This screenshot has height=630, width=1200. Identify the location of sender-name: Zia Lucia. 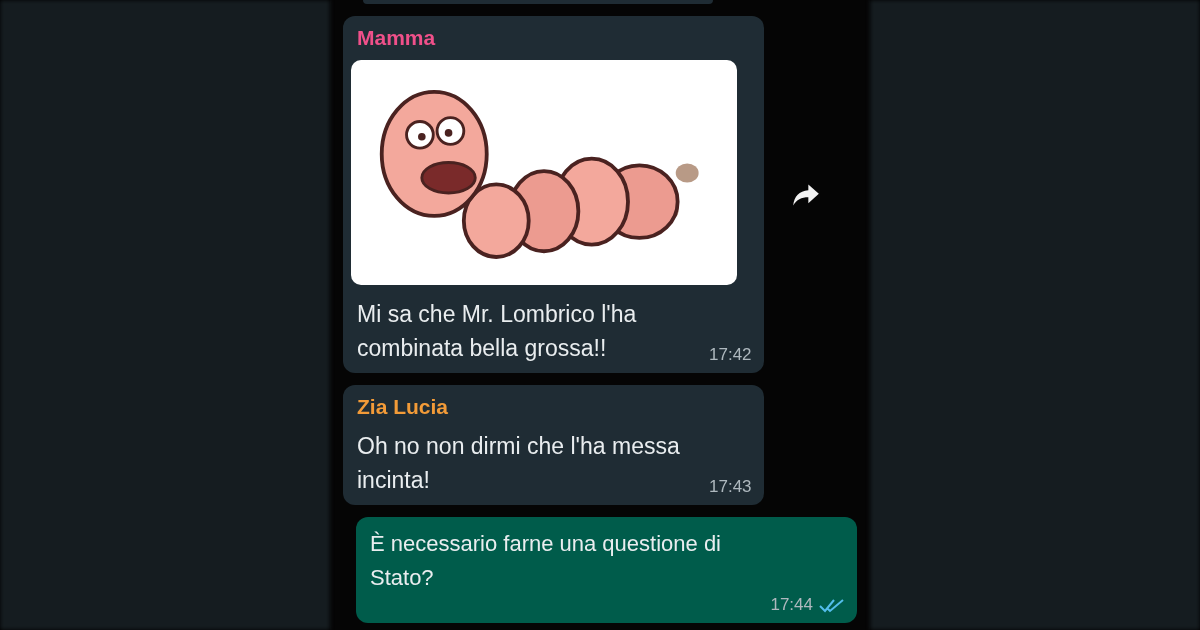
(403, 407).